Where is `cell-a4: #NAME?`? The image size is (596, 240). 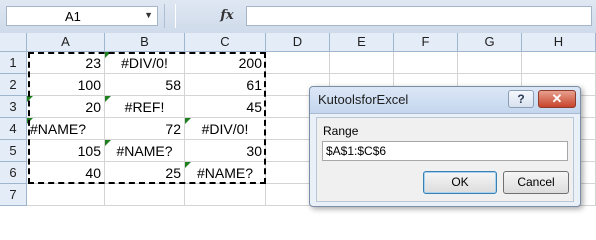 cell-a4: #NAME? is located at coordinates (66, 129).